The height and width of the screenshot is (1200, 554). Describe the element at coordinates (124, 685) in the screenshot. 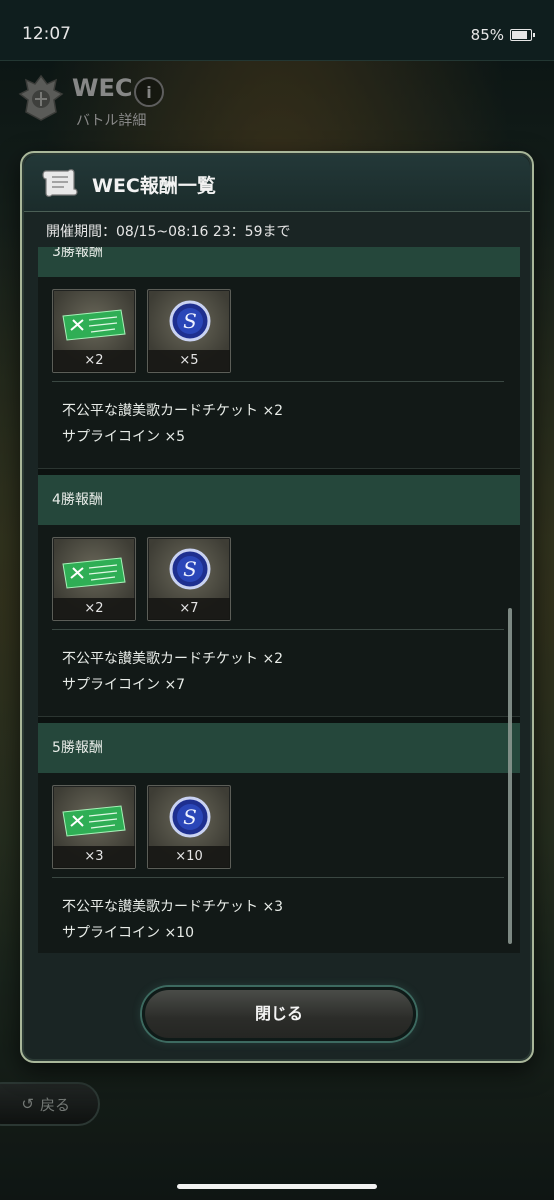

I see `description-line: サプライコイン ×7` at that location.